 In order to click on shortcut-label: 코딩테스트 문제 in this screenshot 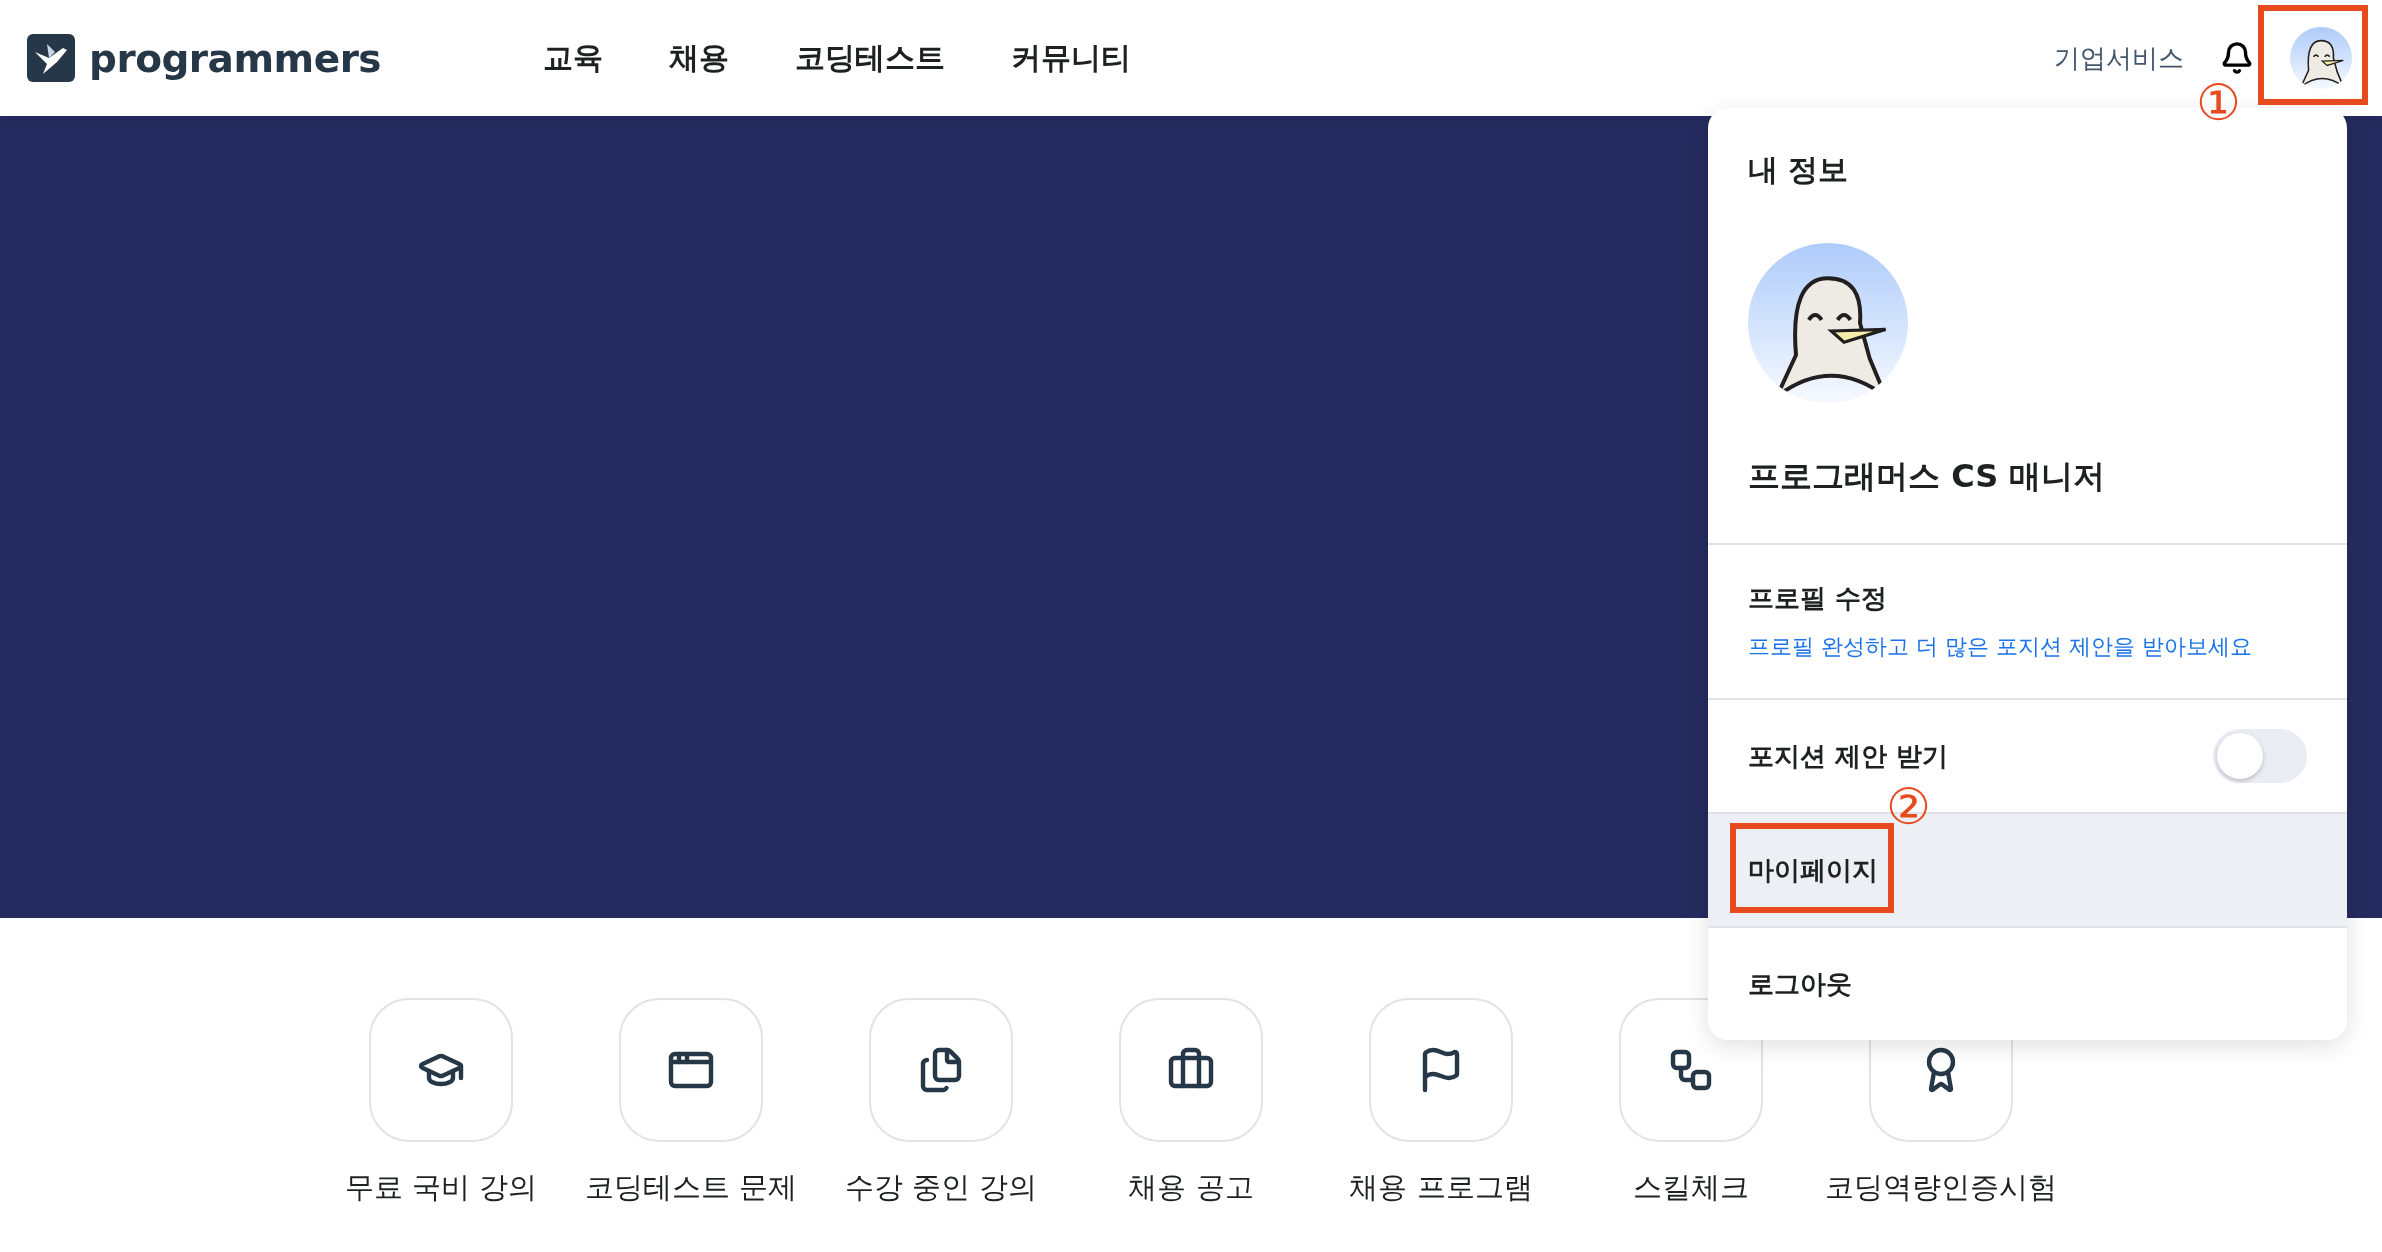, I will do `click(691, 1188)`.